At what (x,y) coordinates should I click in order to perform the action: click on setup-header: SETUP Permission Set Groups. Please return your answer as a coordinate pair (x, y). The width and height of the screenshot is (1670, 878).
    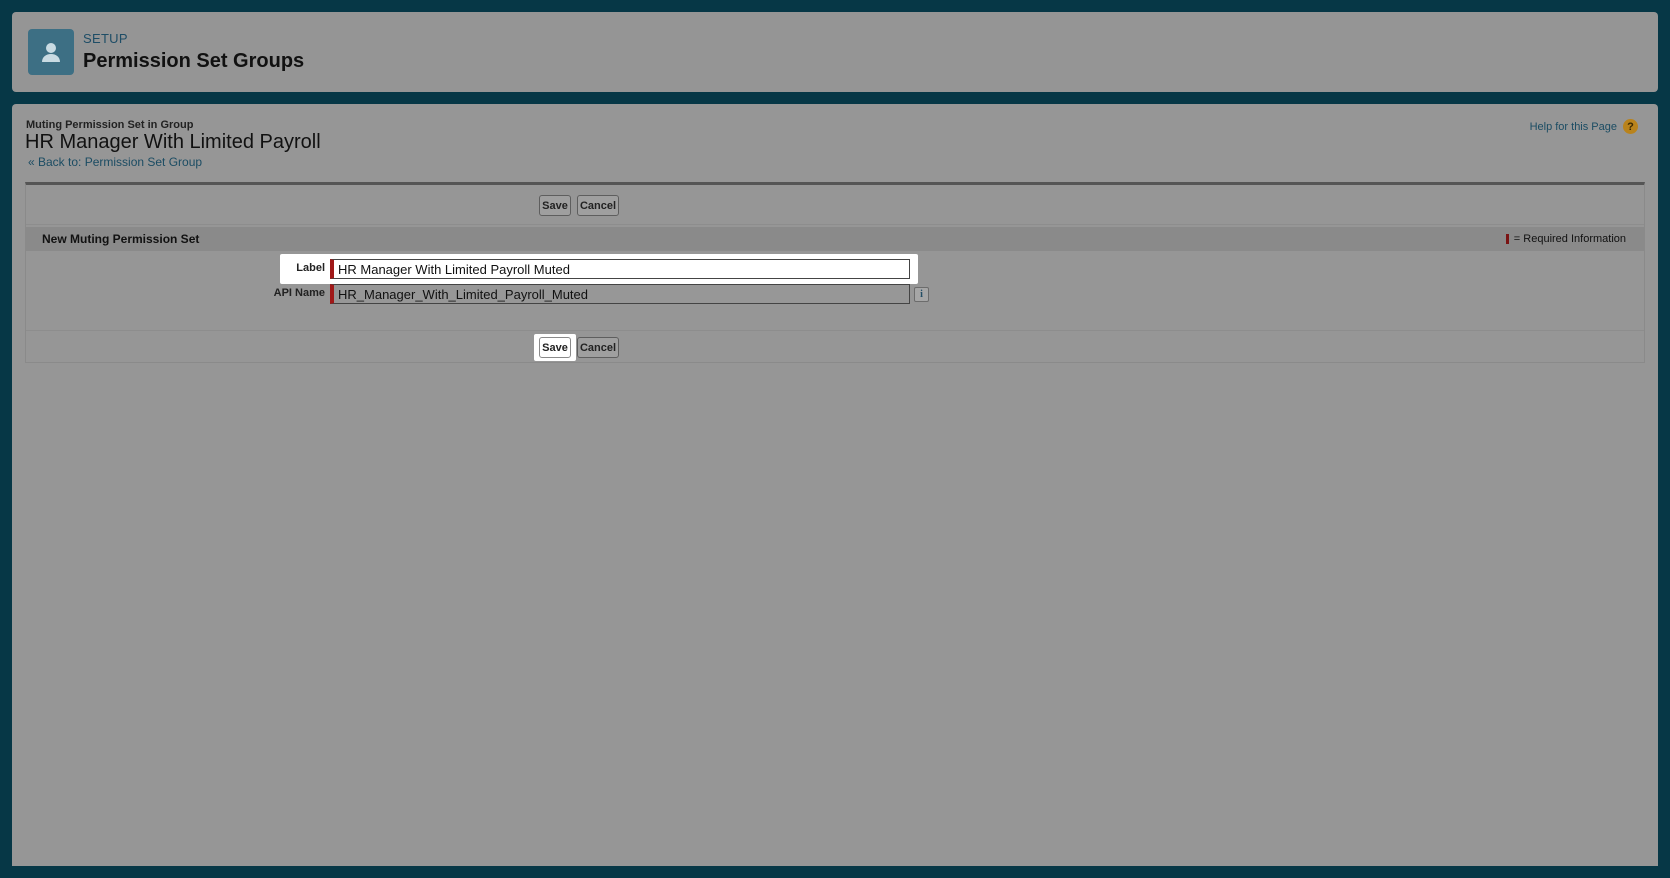
    Looking at the image, I should click on (835, 52).